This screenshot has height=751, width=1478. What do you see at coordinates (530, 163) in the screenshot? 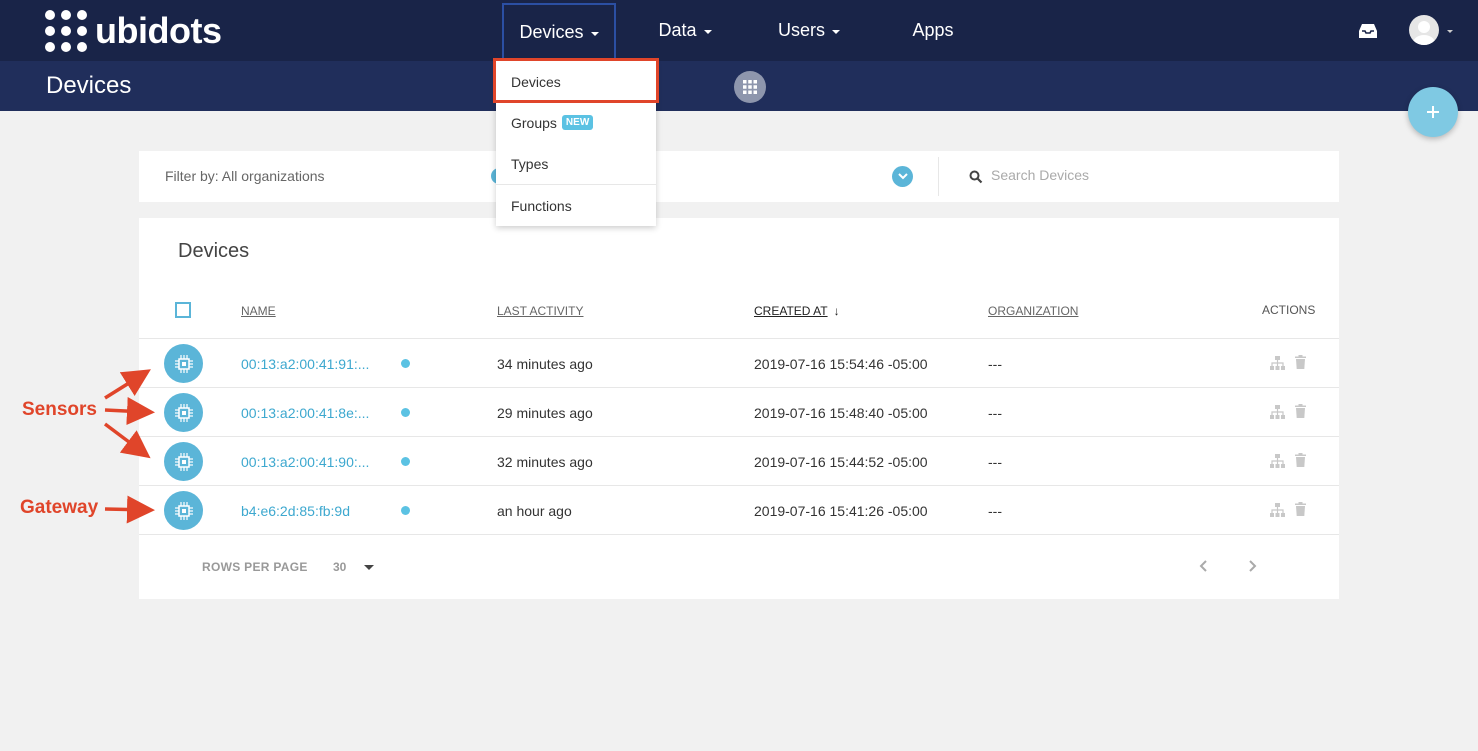
I see `menu-item-label: Types` at bounding box center [530, 163].